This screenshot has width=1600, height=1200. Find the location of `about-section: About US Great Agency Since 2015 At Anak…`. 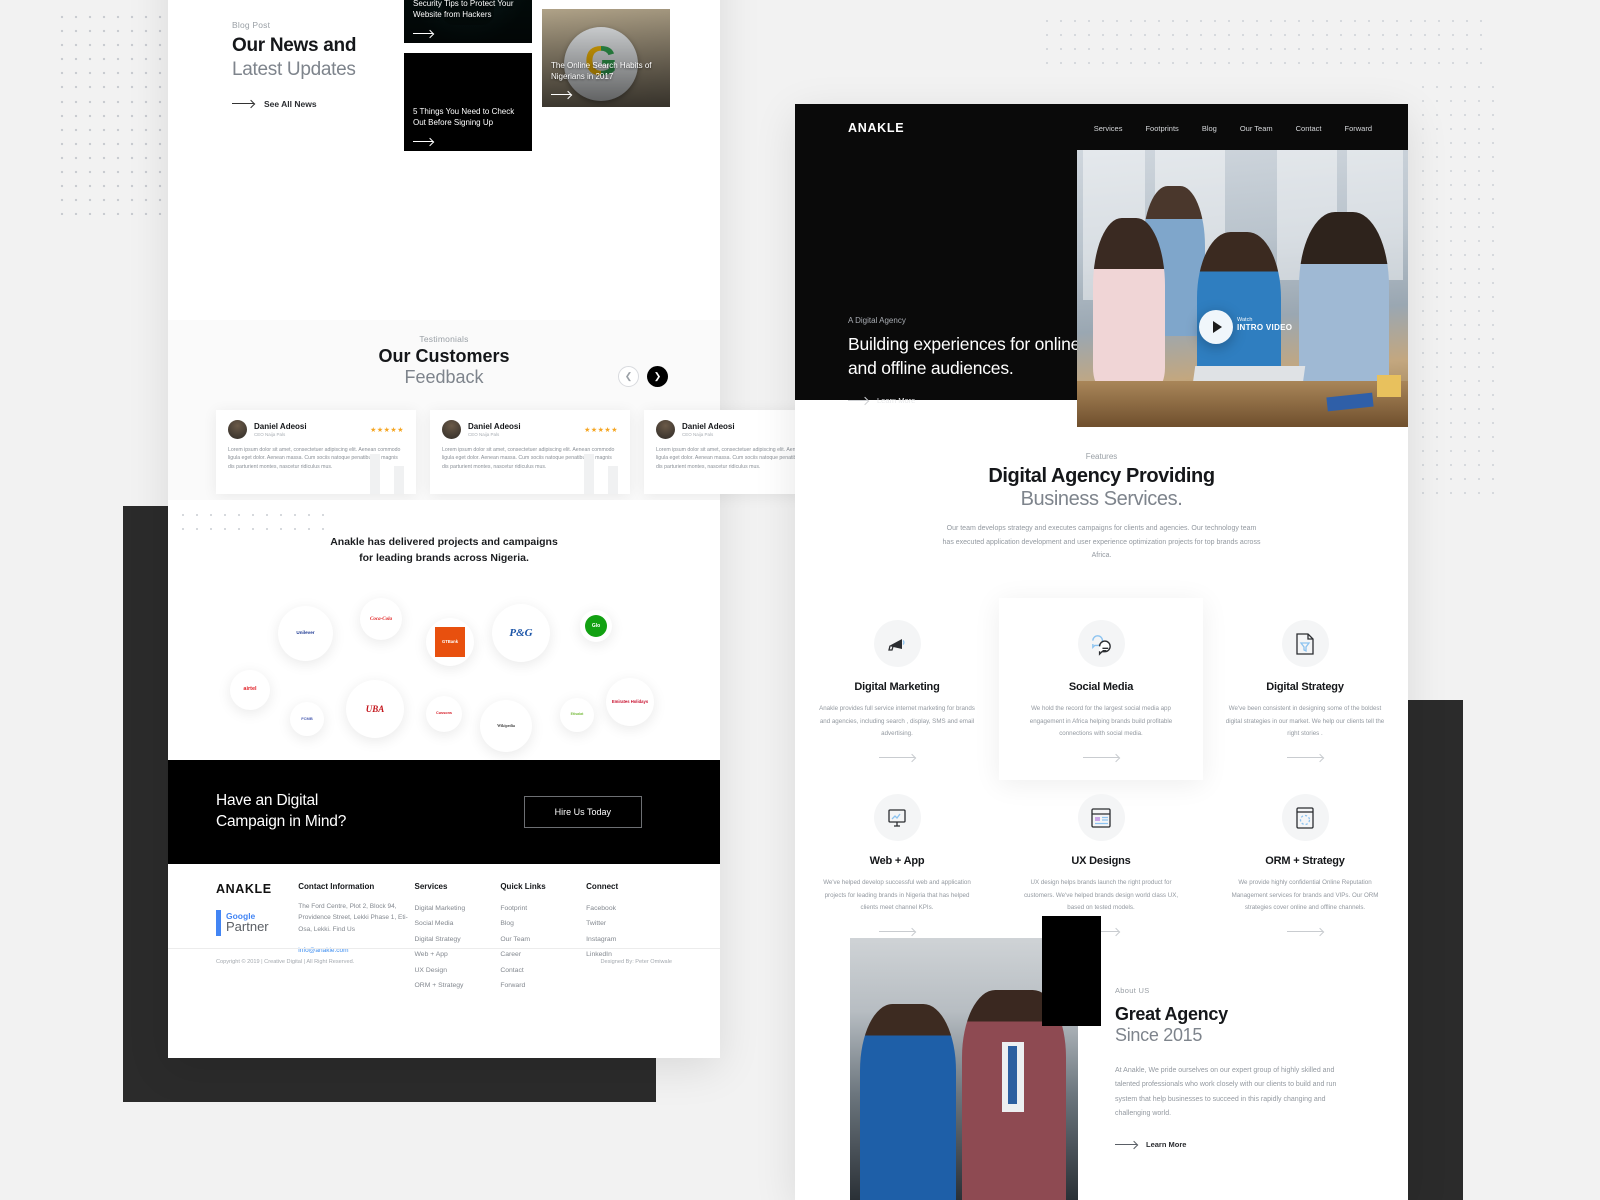

about-section: About US Great Agency Since 2015 At Anak… is located at coordinates (1101, 1054).